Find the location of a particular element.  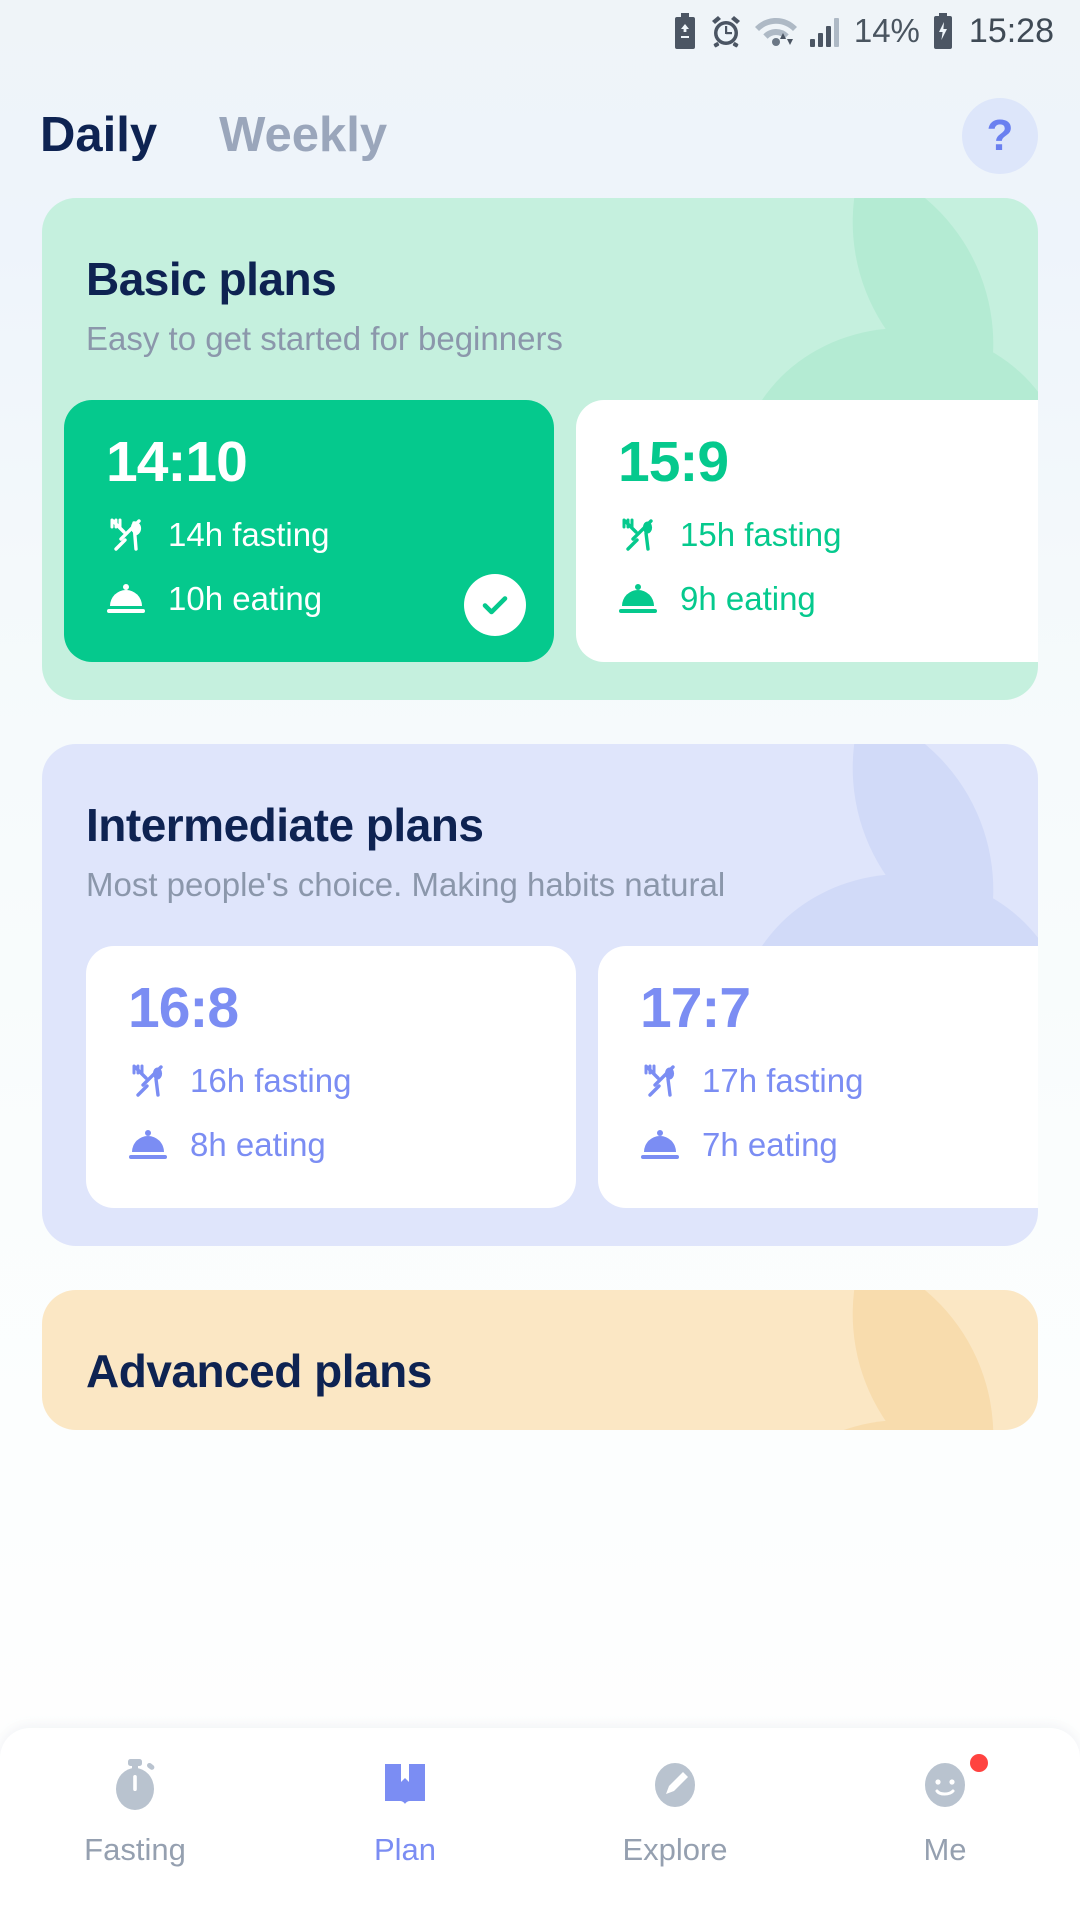

wifi-icon is located at coordinates (775, 32).